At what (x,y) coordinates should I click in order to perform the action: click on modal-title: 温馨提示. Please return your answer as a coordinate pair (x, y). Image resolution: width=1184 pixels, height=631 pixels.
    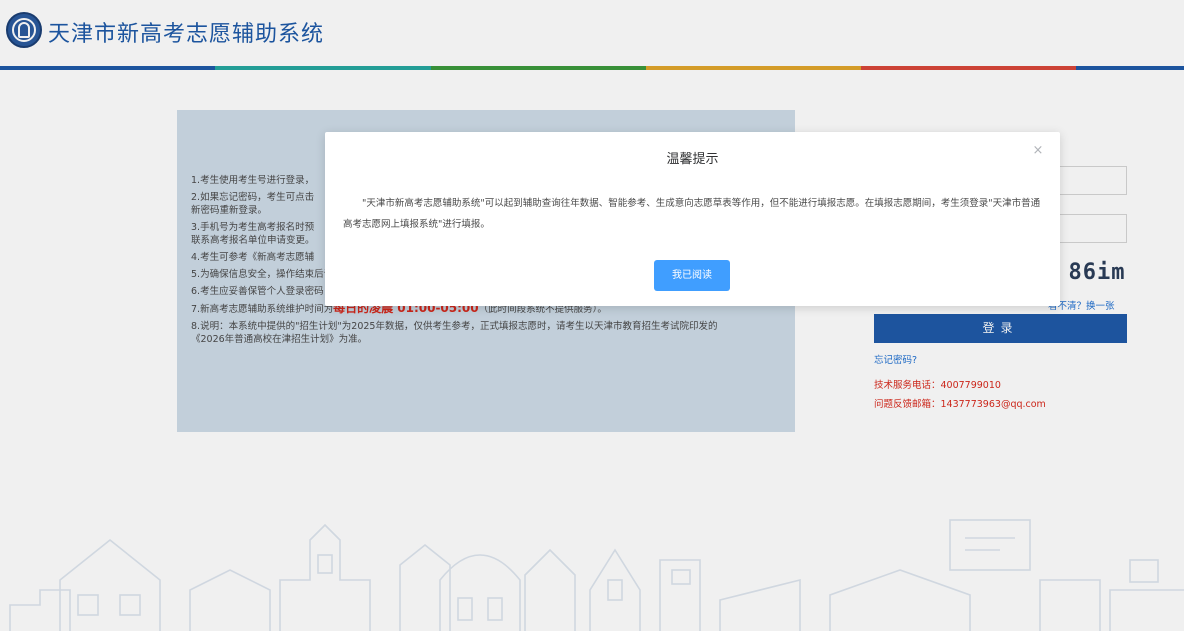
    Looking at the image, I should click on (692, 159).